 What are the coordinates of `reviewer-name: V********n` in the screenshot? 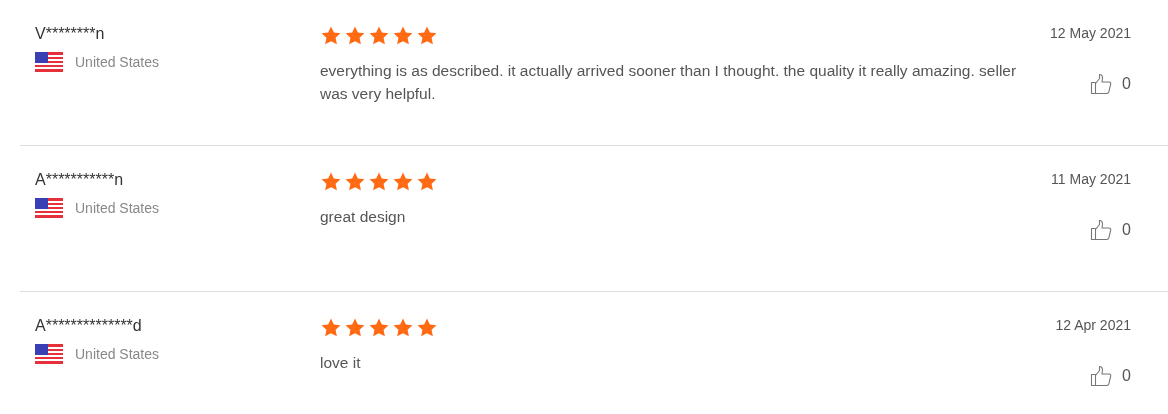 It's located at (70, 34).